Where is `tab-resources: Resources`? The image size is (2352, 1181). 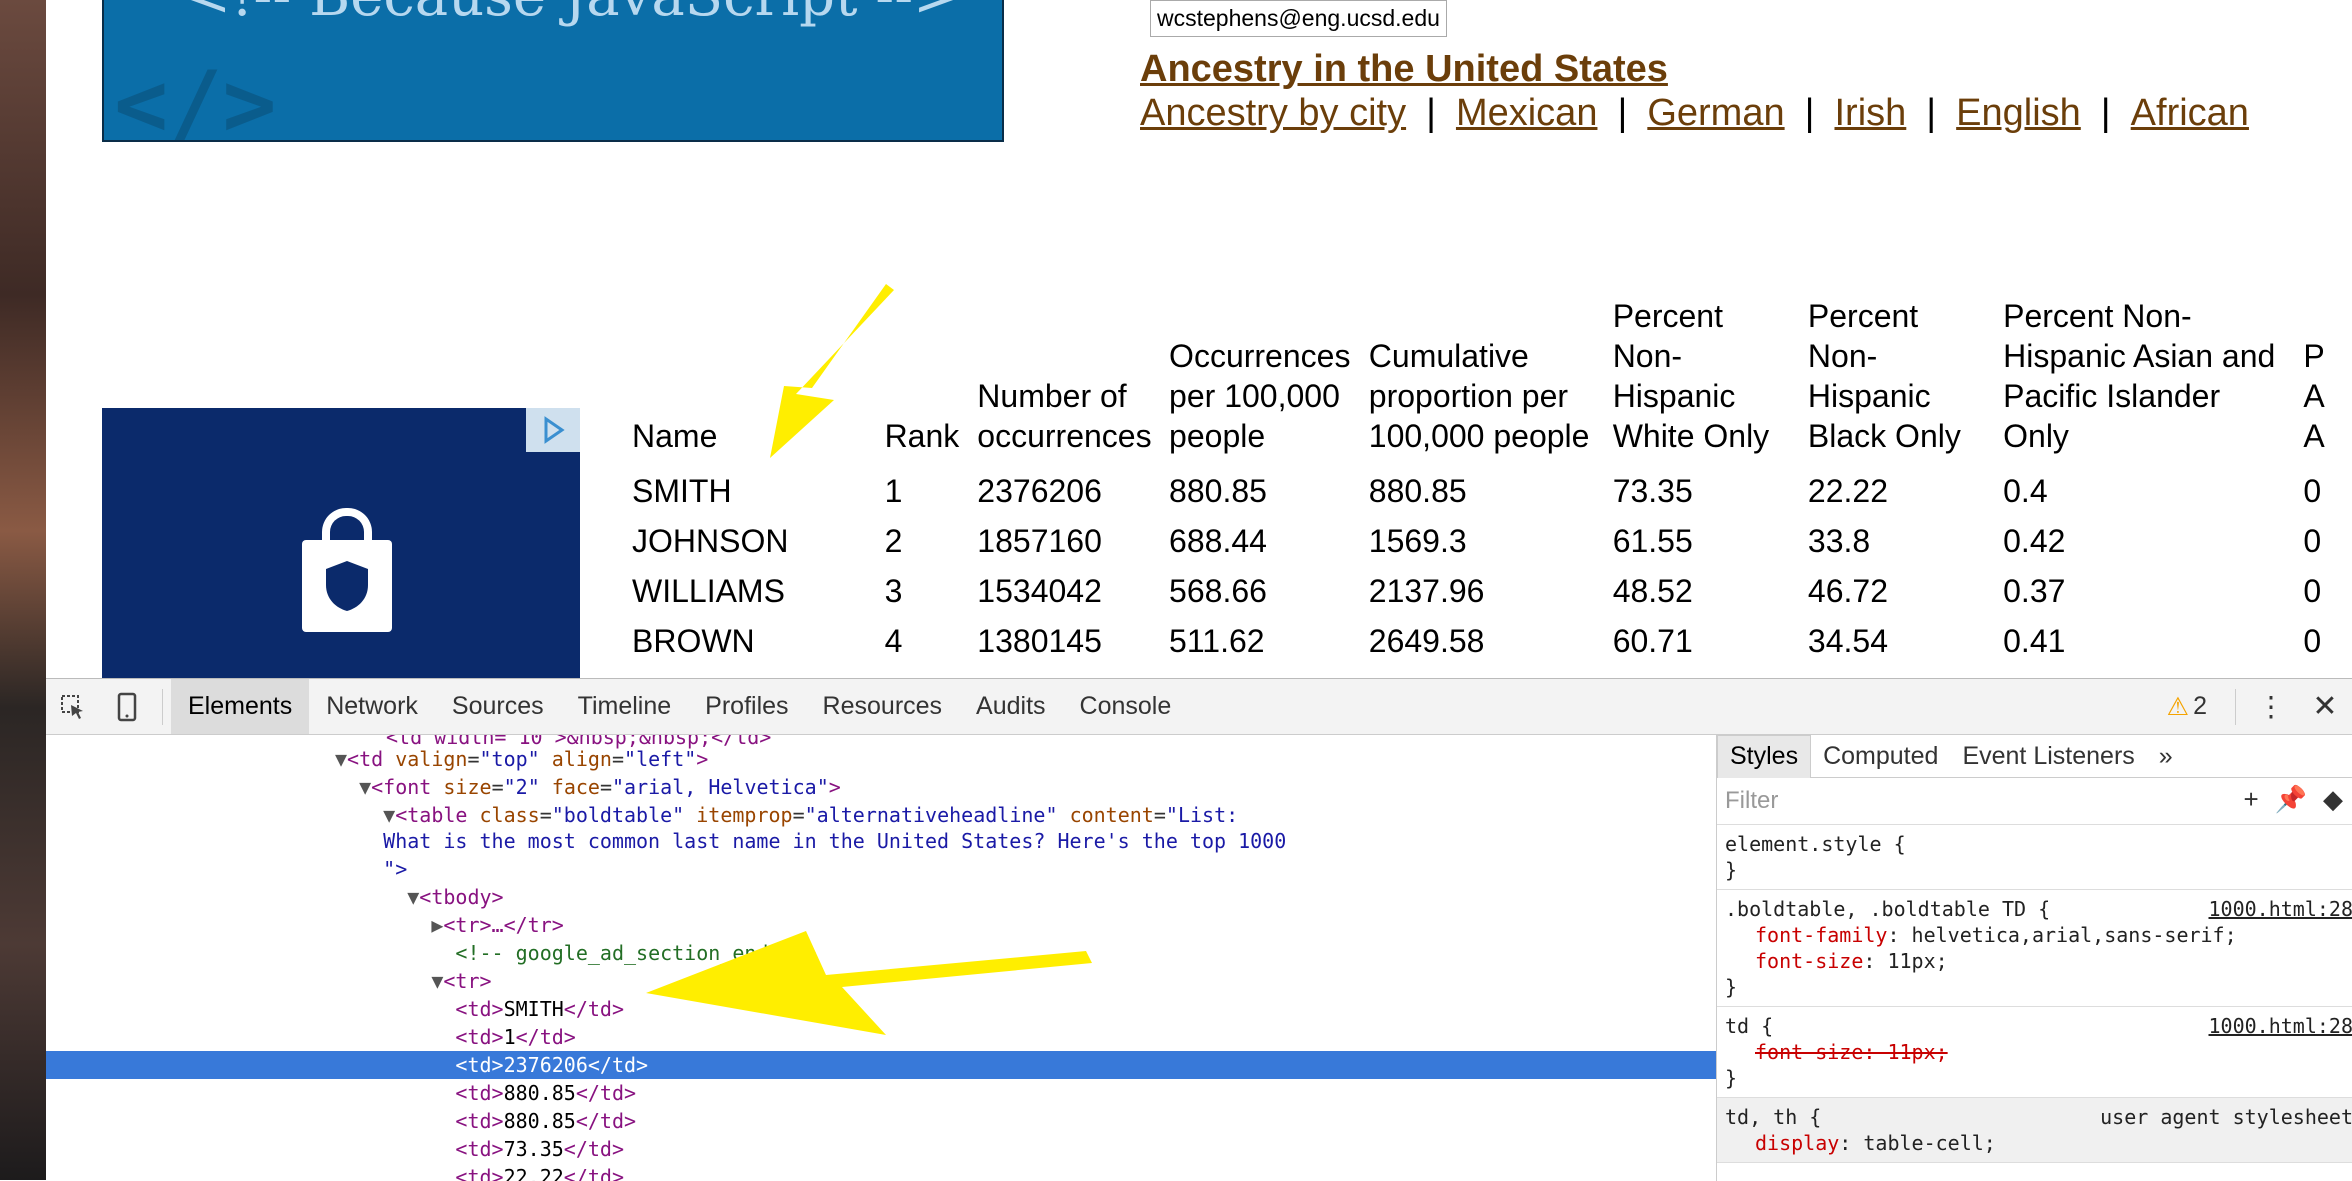 tab-resources: Resources is located at coordinates (883, 706).